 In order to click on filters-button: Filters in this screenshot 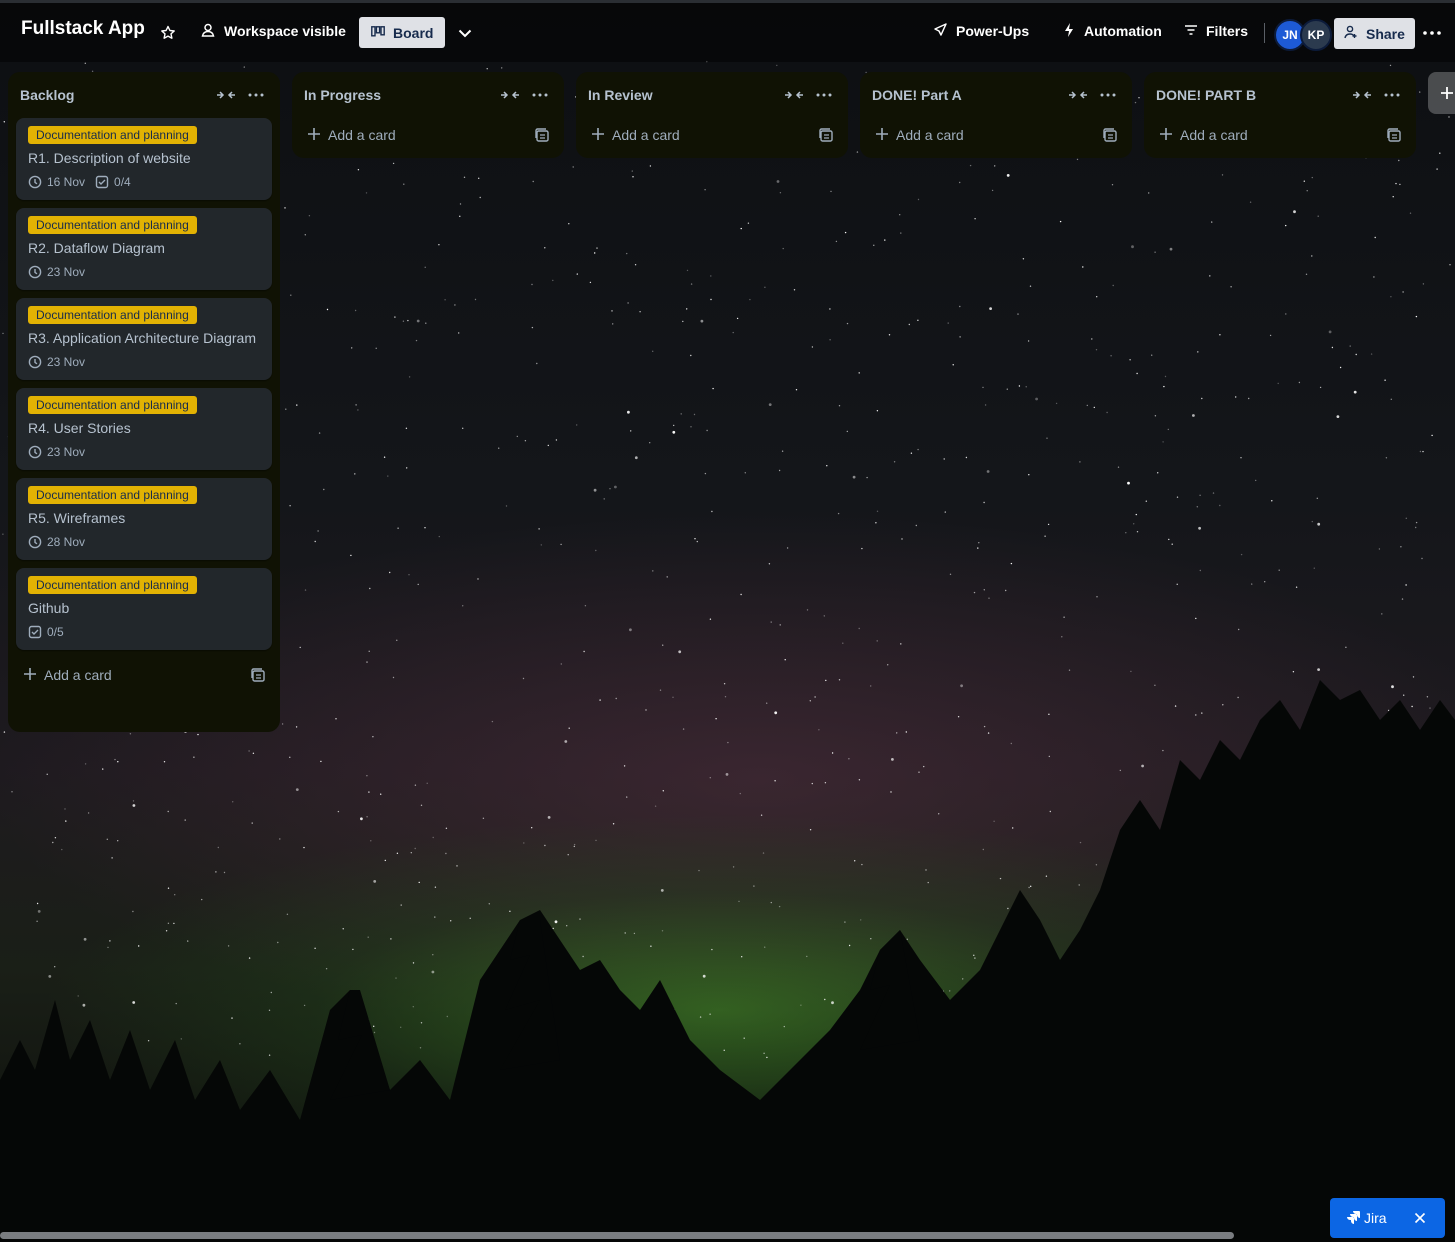, I will do `click(1216, 31)`.